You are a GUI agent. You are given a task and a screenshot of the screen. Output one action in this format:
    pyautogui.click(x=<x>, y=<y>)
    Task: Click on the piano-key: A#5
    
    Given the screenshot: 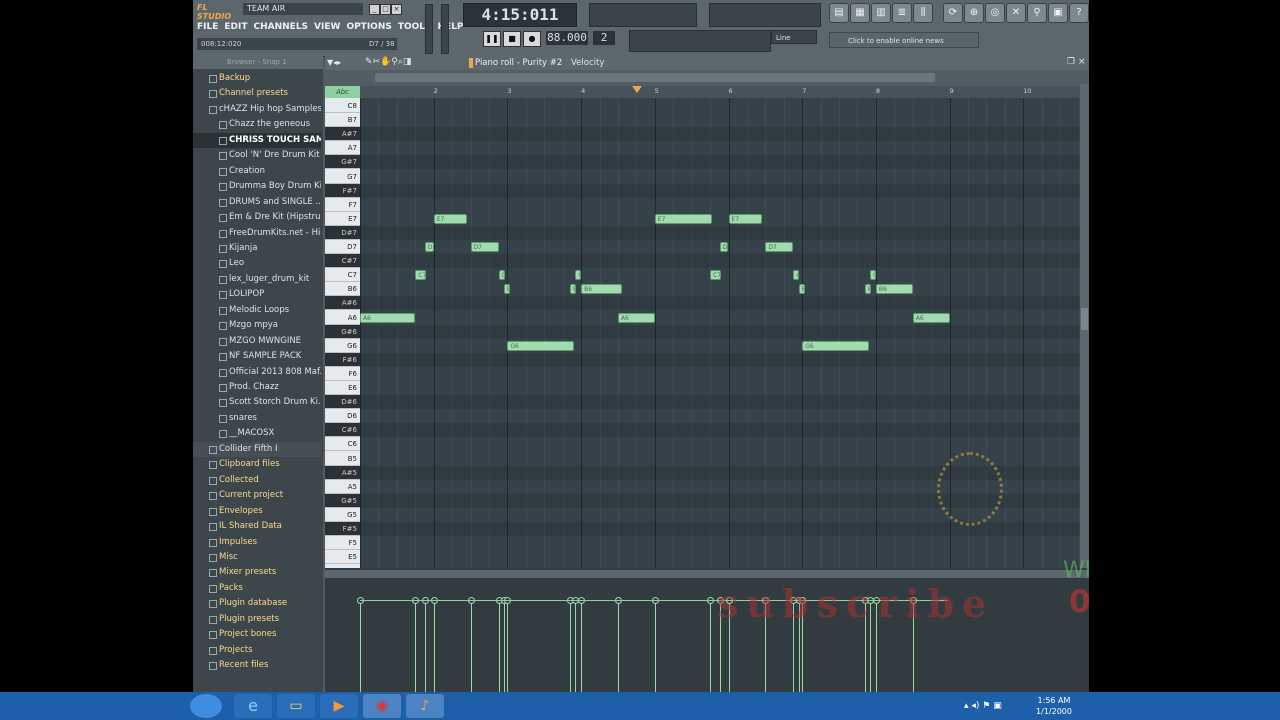 What is the action you would take?
    pyautogui.click(x=342, y=472)
    